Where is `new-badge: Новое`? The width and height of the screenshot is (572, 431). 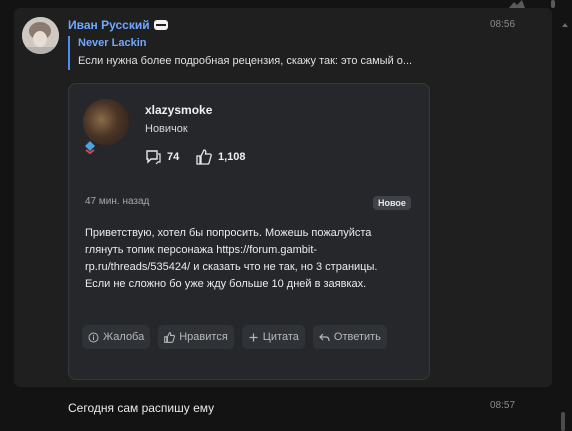 new-badge: Новое is located at coordinates (392, 203).